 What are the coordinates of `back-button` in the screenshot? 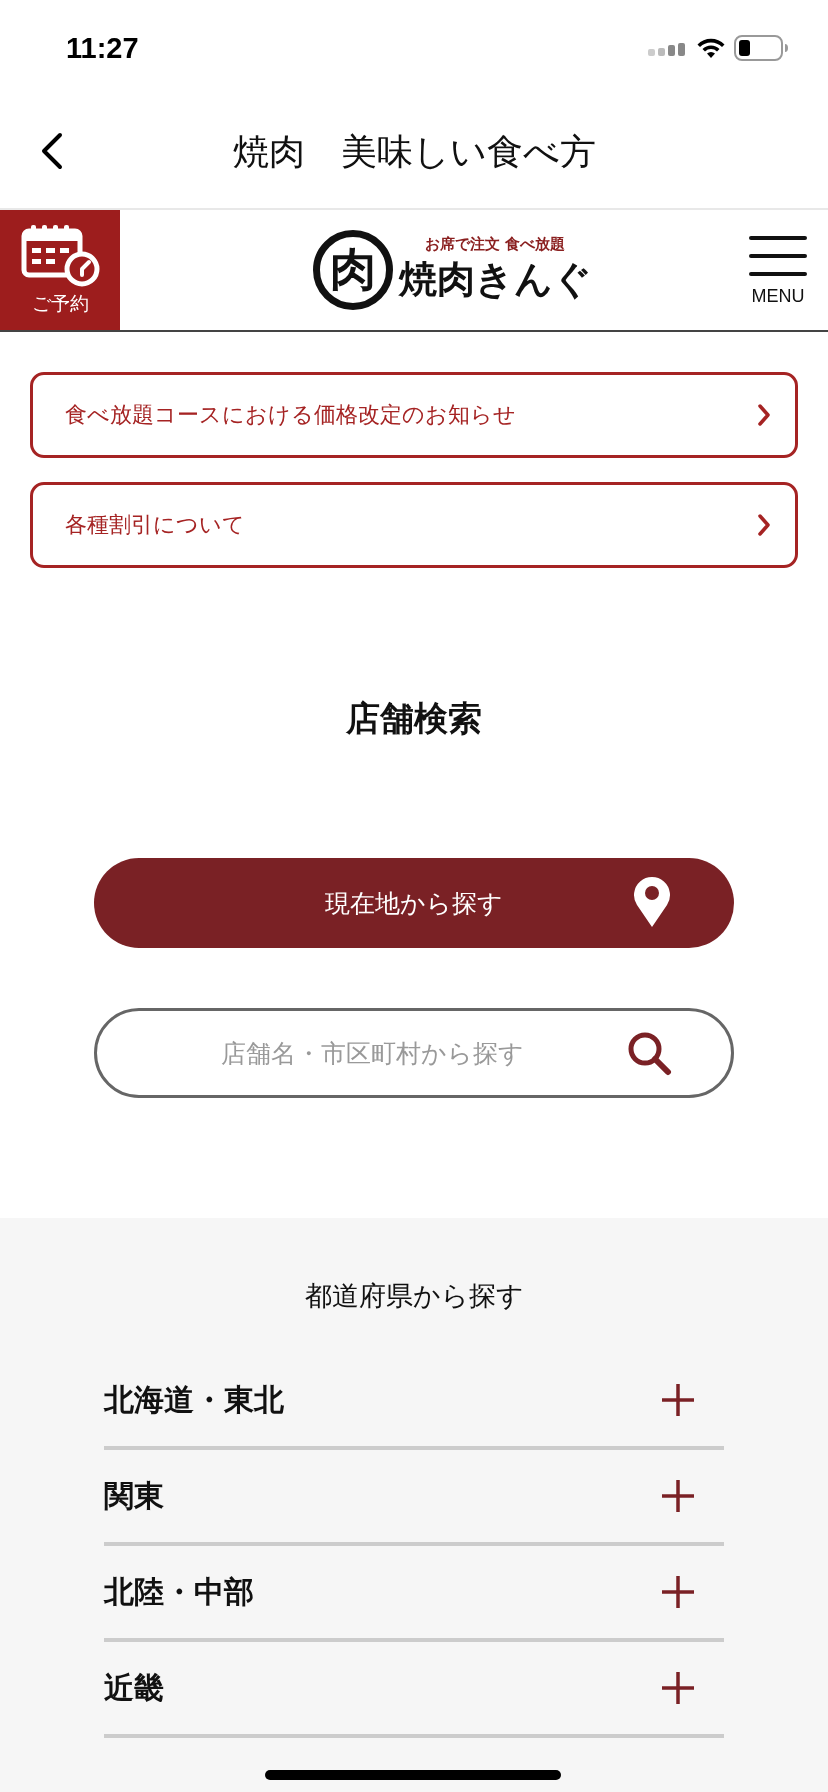 It's located at (52, 151).